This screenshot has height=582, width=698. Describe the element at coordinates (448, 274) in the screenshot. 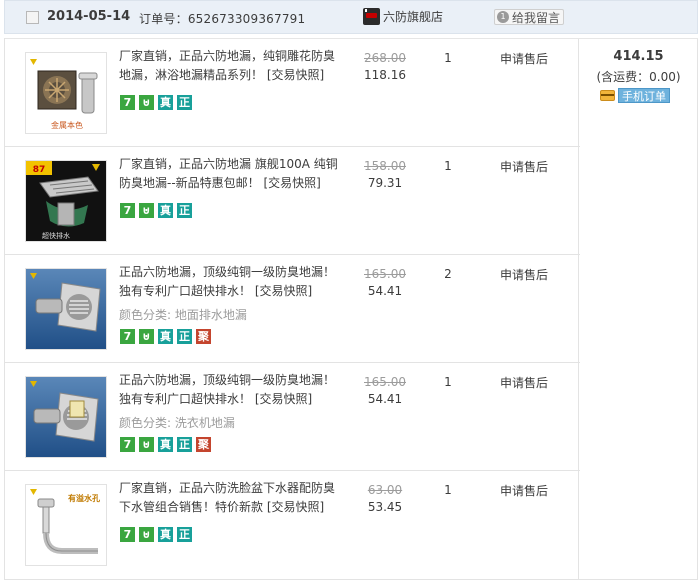

I see `quantity: 2` at that location.